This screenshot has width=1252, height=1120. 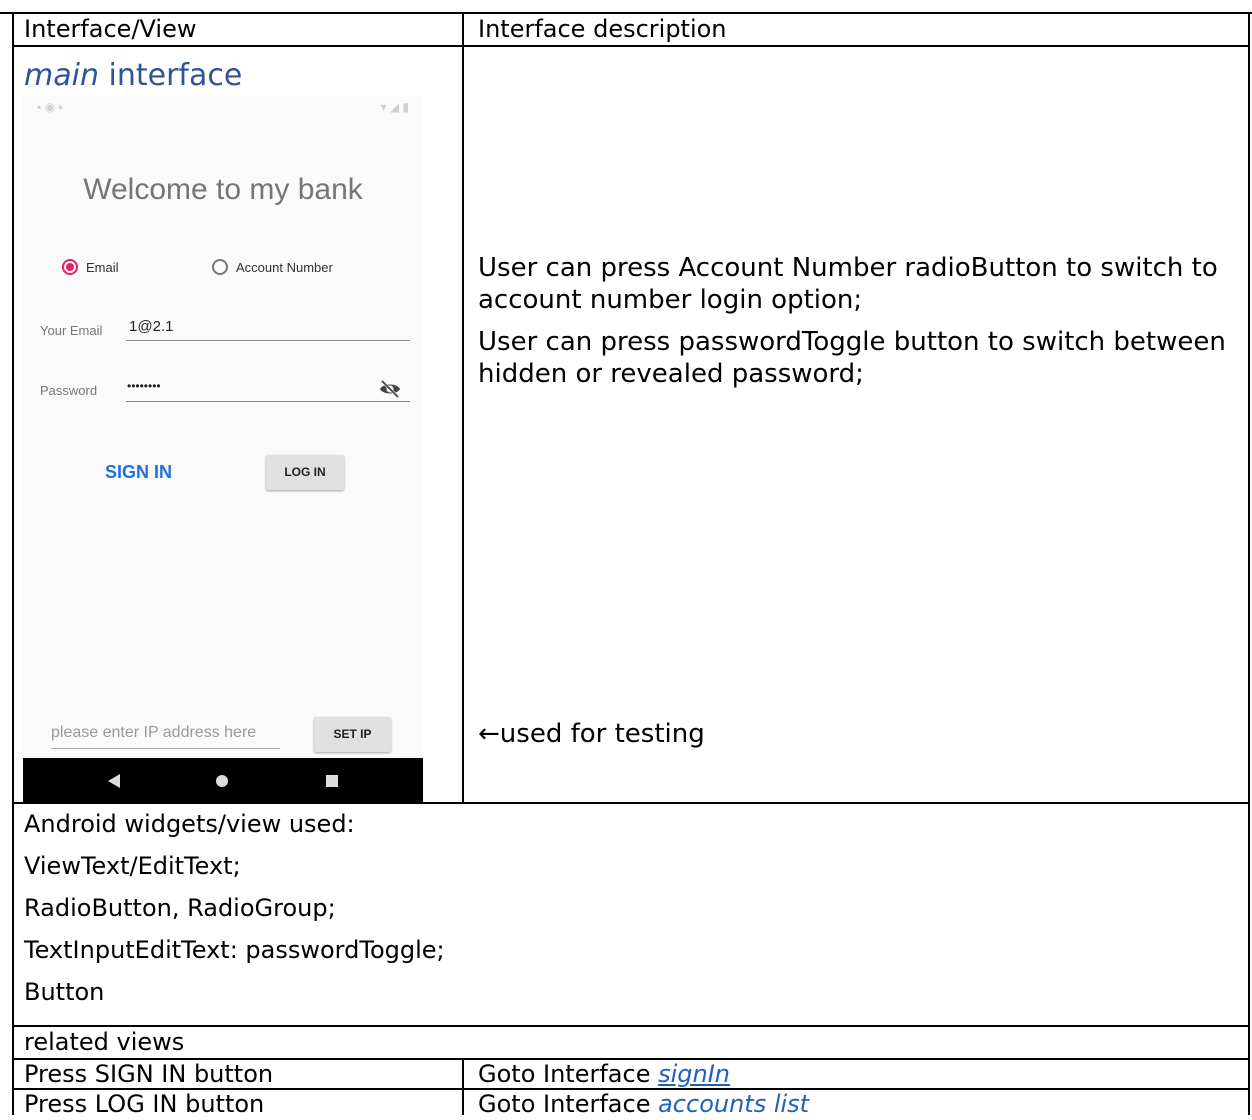 What do you see at coordinates (352, 734) in the screenshot?
I see `set-ip-button: SET IP` at bounding box center [352, 734].